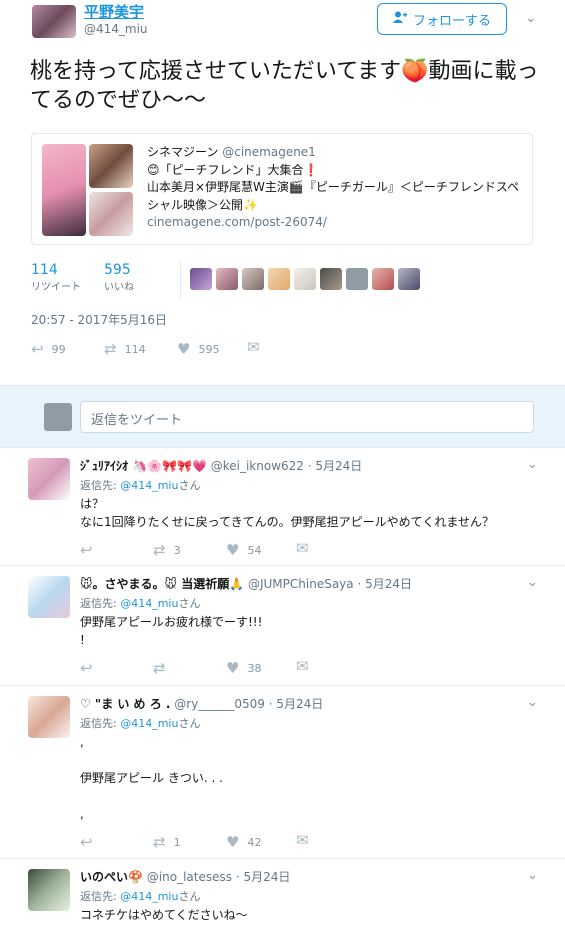 This screenshot has height=934, width=565. What do you see at coordinates (44, 270) in the screenshot?
I see `retweet-count: 114` at bounding box center [44, 270].